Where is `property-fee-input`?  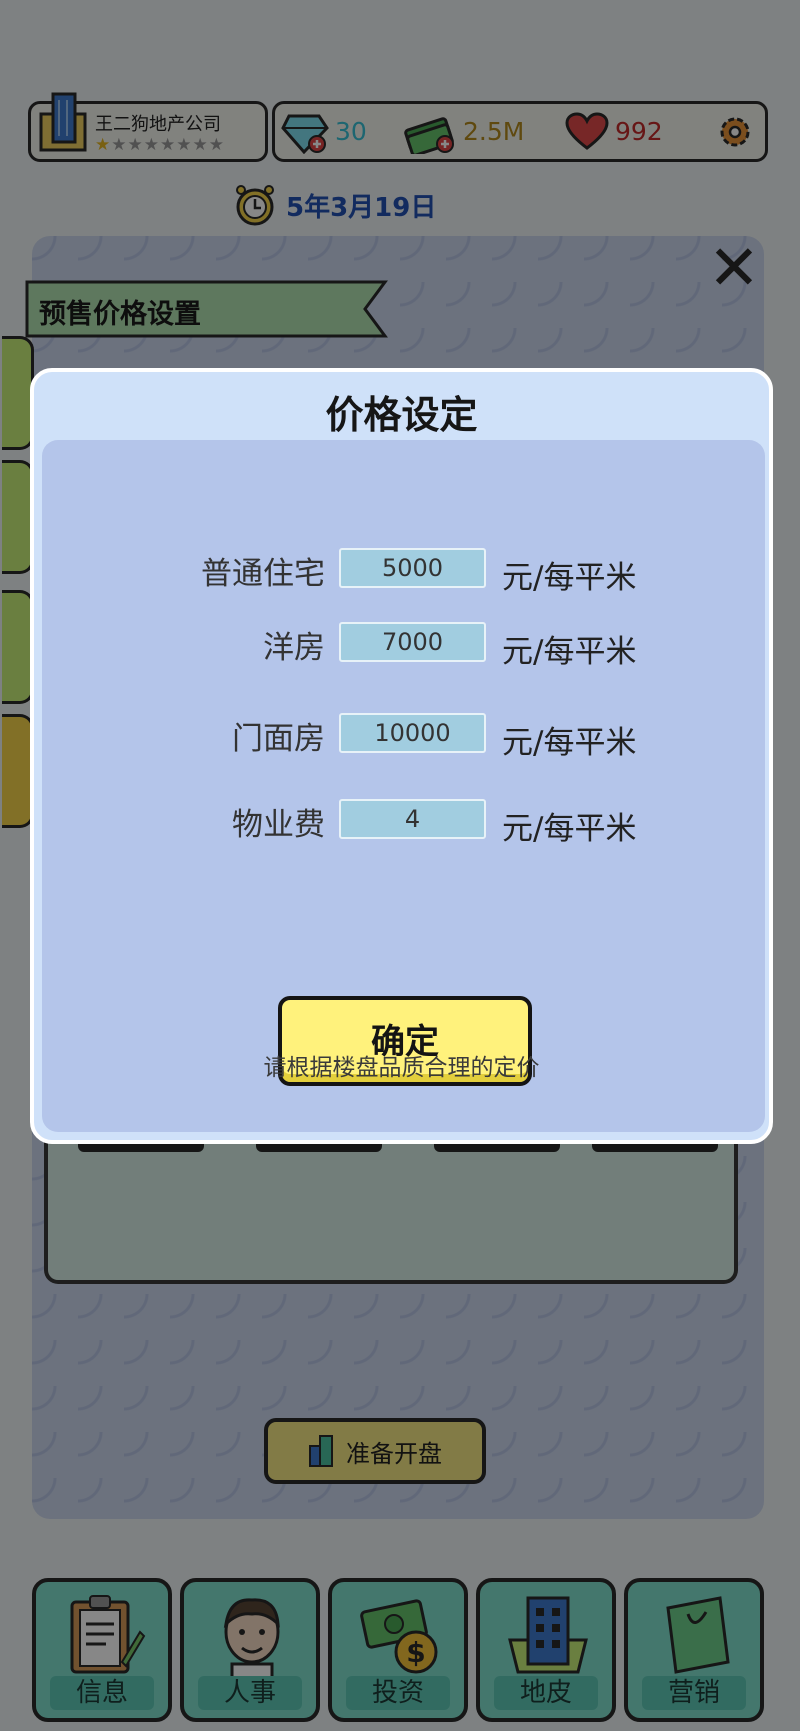
property-fee-input is located at coordinates (412, 819).